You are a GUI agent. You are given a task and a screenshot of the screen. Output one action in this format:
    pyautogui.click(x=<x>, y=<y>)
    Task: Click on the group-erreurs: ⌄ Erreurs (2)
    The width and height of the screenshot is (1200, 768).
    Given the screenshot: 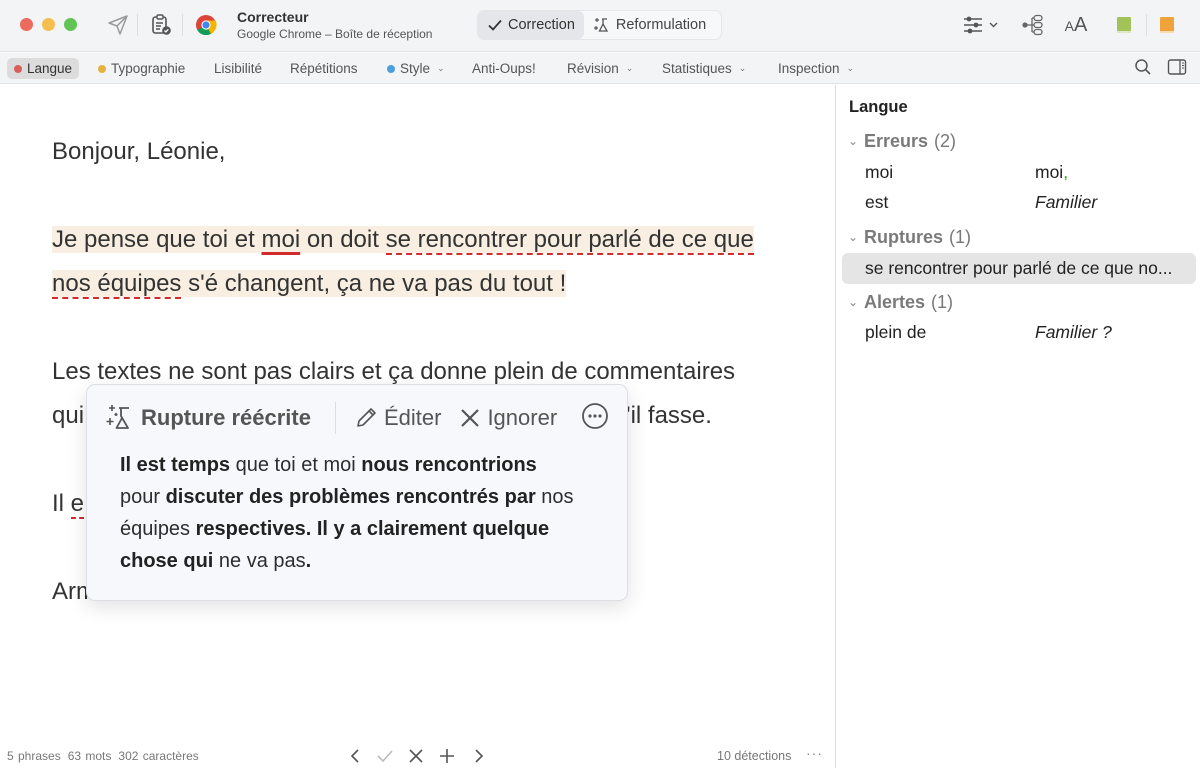 What is the action you would take?
    pyautogui.click(x=902, y=141)
    